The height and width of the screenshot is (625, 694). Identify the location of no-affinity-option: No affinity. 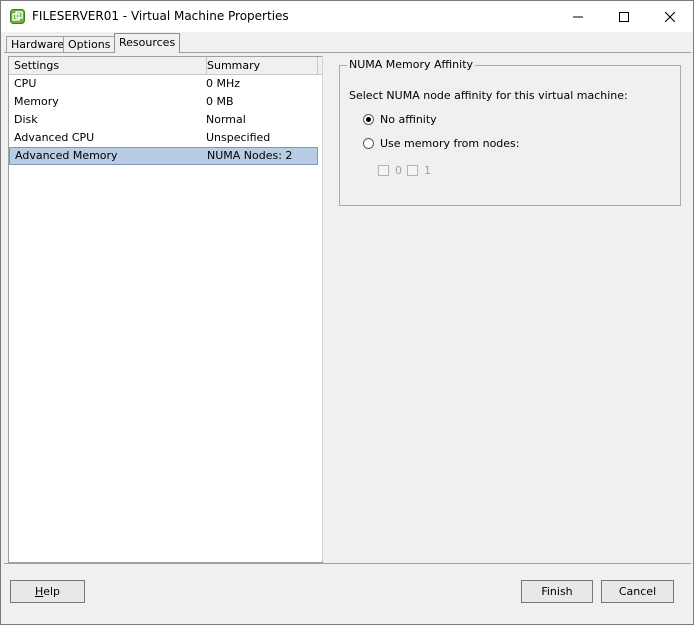
(400, 119).